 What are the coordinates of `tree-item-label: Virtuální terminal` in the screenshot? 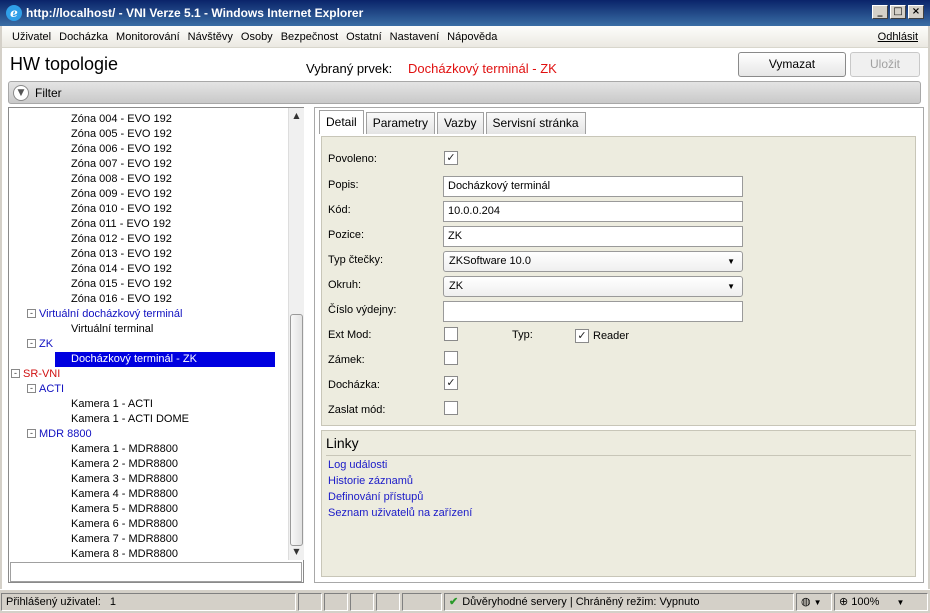 It's located at (112, 329).